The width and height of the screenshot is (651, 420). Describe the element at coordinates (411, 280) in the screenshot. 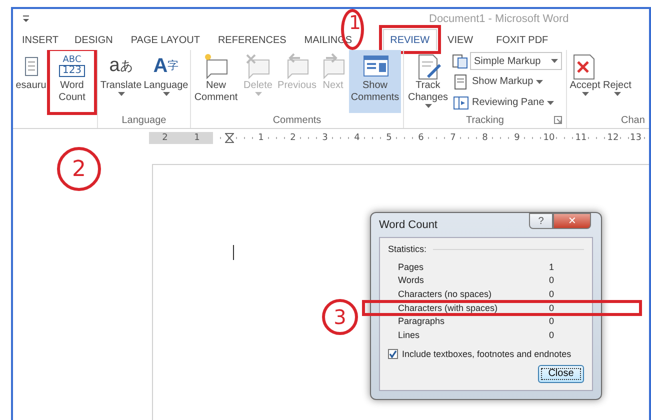

I see `statistic-label: Words` at that location.